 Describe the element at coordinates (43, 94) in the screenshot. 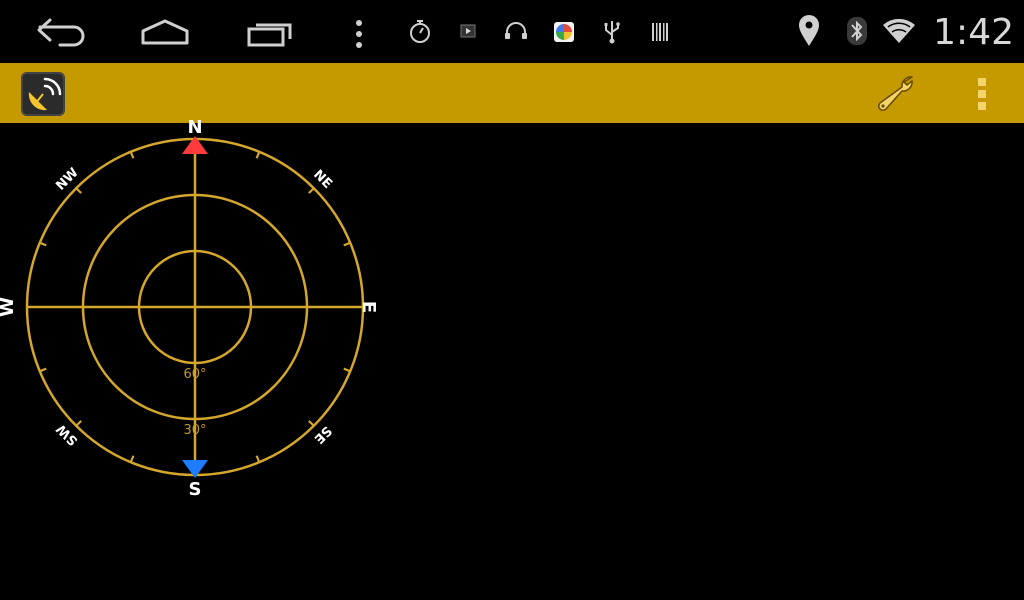

I see `satellite-dish-icon` at that location.